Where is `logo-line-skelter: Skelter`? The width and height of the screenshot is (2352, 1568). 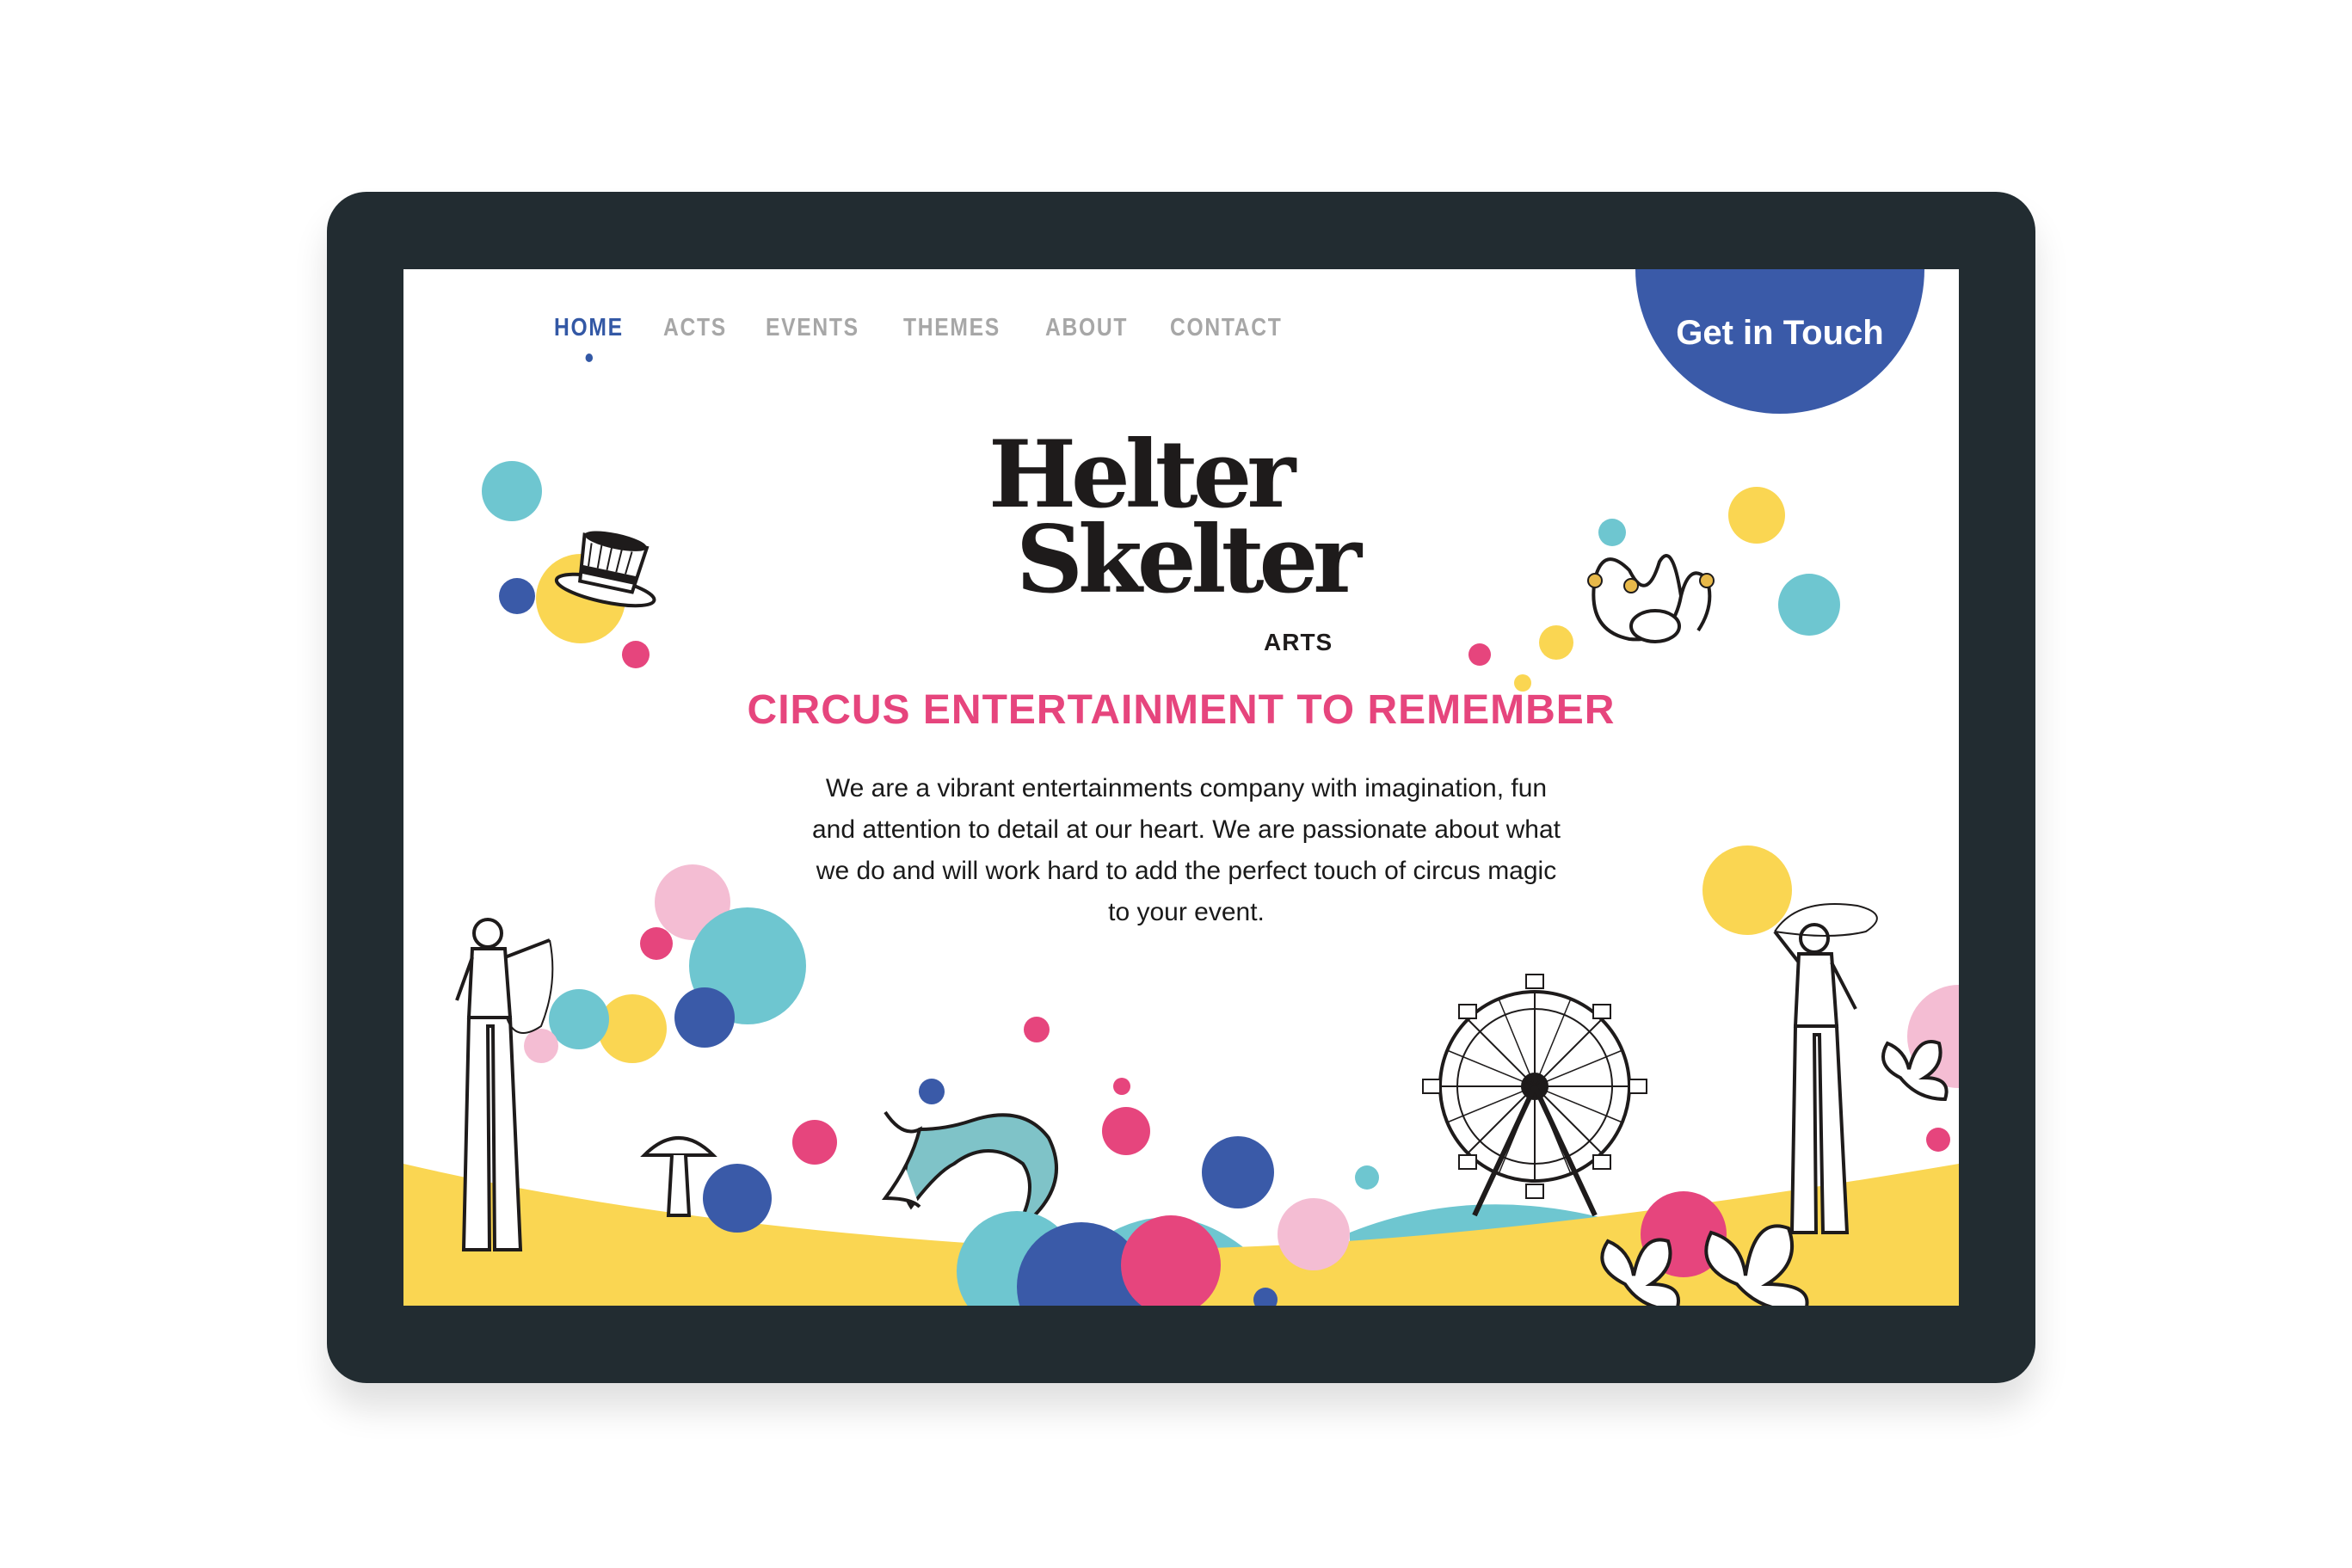
logo-line-skelter: Skelter is located at coordinates (1189, 560).